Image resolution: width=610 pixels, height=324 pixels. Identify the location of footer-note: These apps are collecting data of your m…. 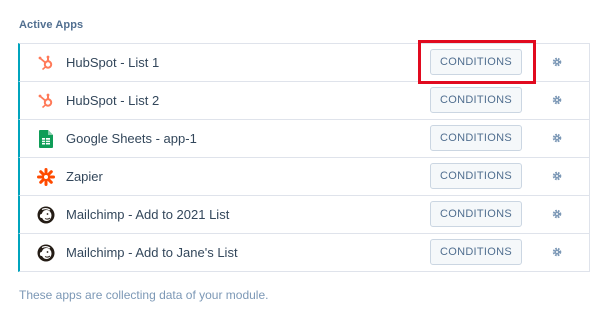
(144, 295).